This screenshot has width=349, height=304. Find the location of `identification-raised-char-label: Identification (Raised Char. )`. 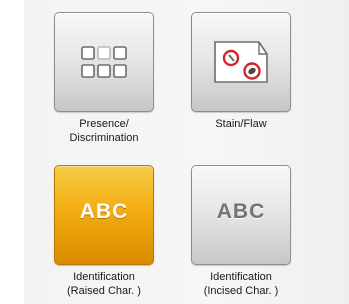

identification-raised-char-label: Identification (Raised Char. ) is located at coordinates (104, 284).